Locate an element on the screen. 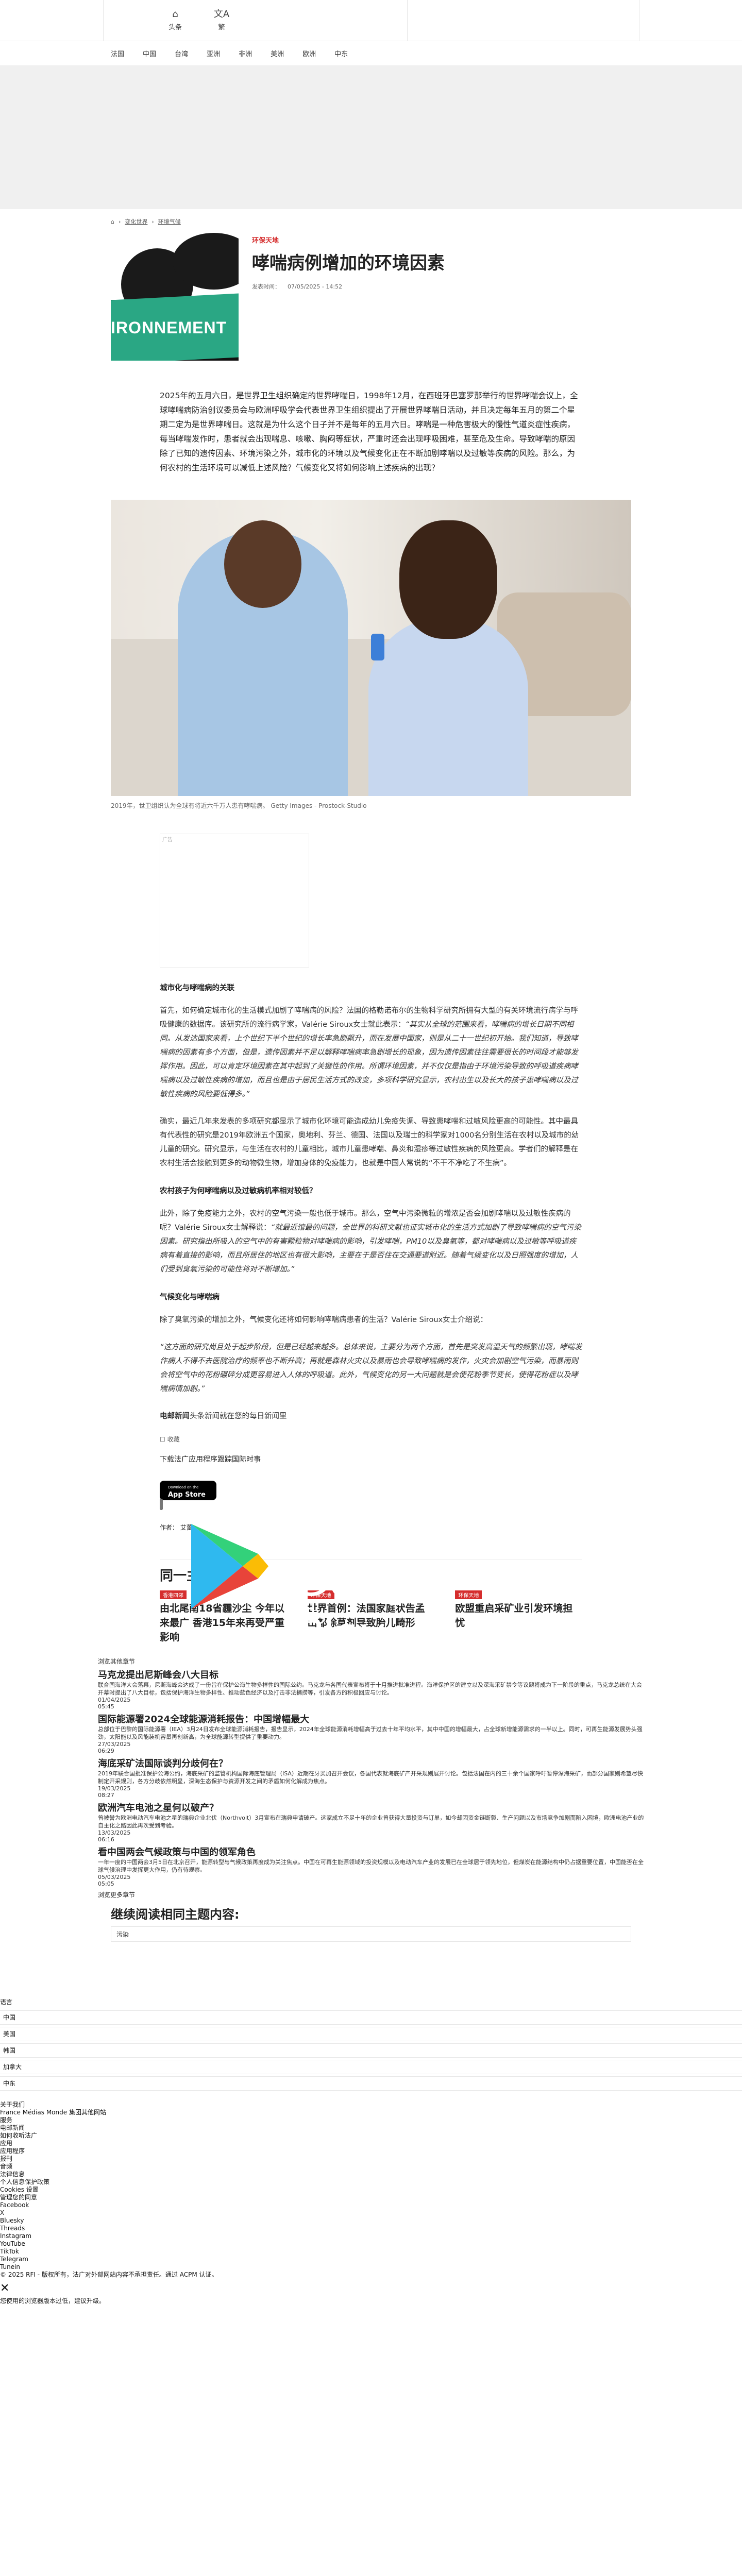 The image size is (742, 2576). publish-date: 07/05/2025 - 14:52 is located at coordinates (315, 286).